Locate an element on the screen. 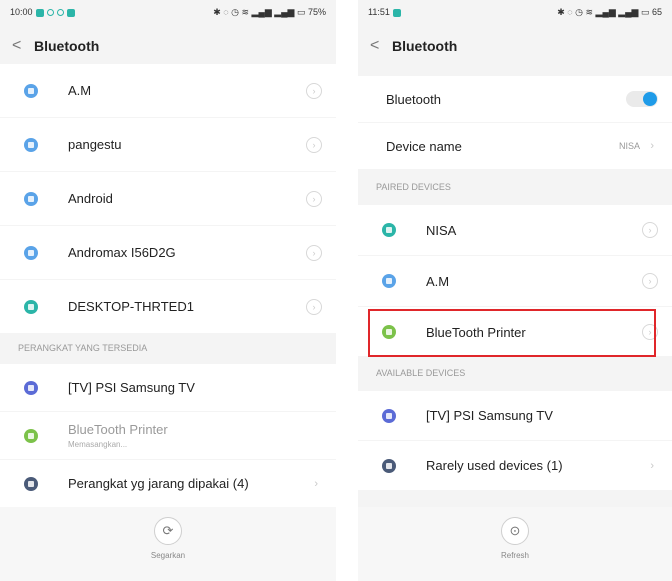 The height and width of the screenshot is (581, 672). device-label: BlueTooth Printer is located at coordinates (118, 429).